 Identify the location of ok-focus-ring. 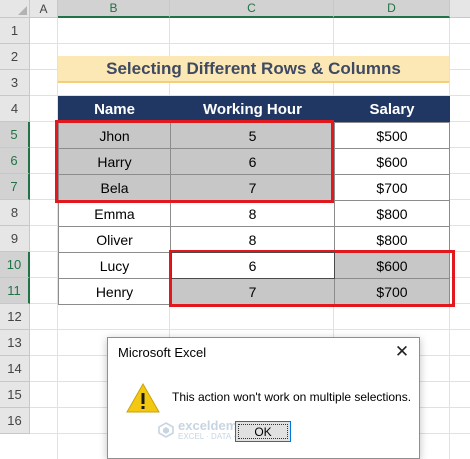
(263, 431).